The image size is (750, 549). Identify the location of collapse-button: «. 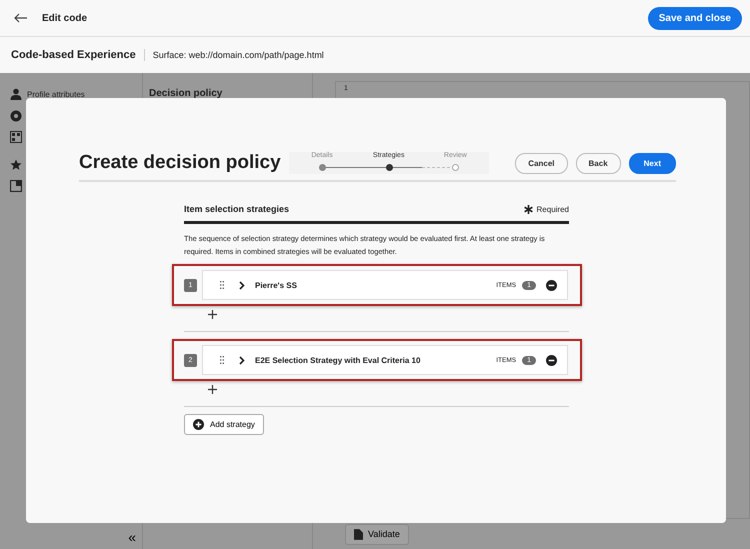
(132, 537).